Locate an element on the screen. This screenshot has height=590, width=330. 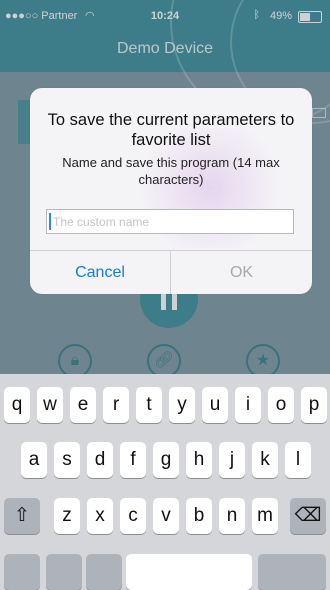
shift-key: ⇧ is located at coordinates (22, 516).